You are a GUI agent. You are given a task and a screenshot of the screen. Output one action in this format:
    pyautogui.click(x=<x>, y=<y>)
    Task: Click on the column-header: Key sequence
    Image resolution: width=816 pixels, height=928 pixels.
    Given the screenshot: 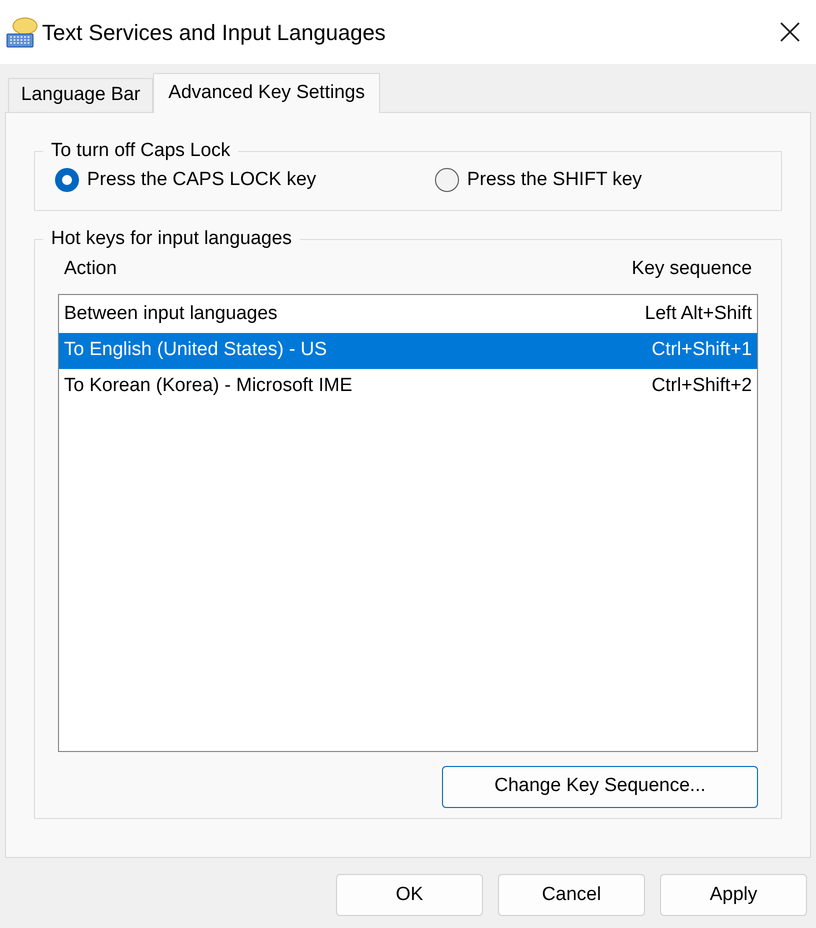 What is the action you would take?
    pyautogui.click(x=692, y=269)
    